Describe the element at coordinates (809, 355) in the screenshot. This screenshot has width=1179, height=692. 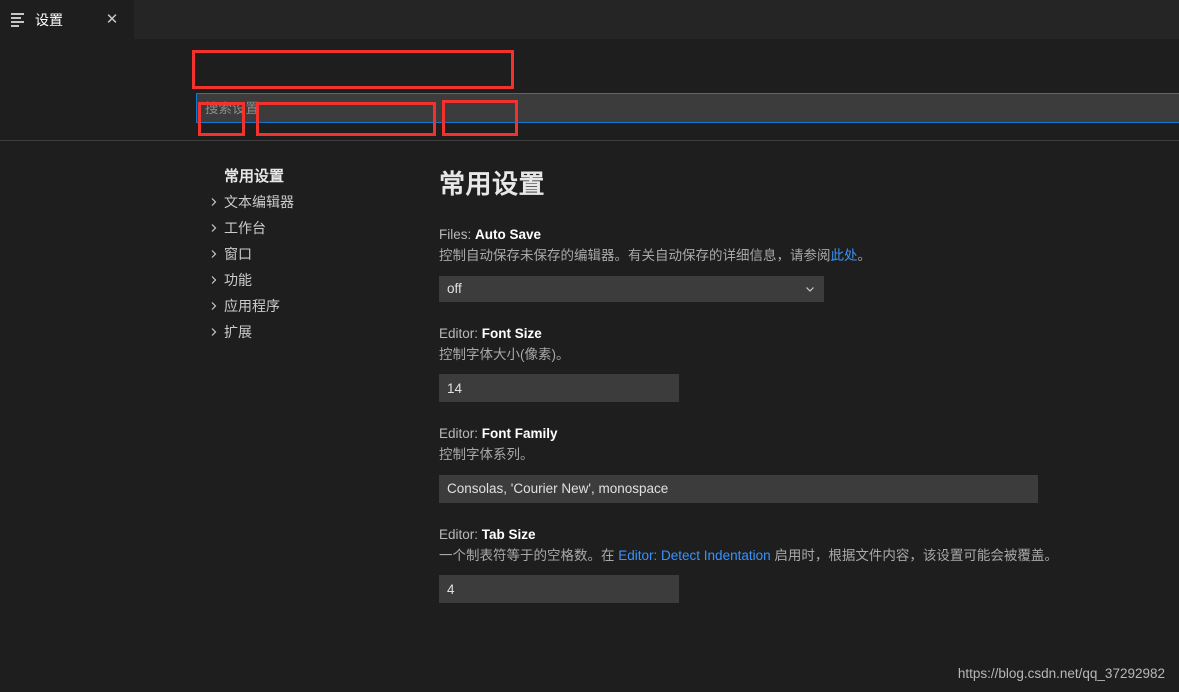
I see `setting-description: 控制字体大小(像素)。` at that location.